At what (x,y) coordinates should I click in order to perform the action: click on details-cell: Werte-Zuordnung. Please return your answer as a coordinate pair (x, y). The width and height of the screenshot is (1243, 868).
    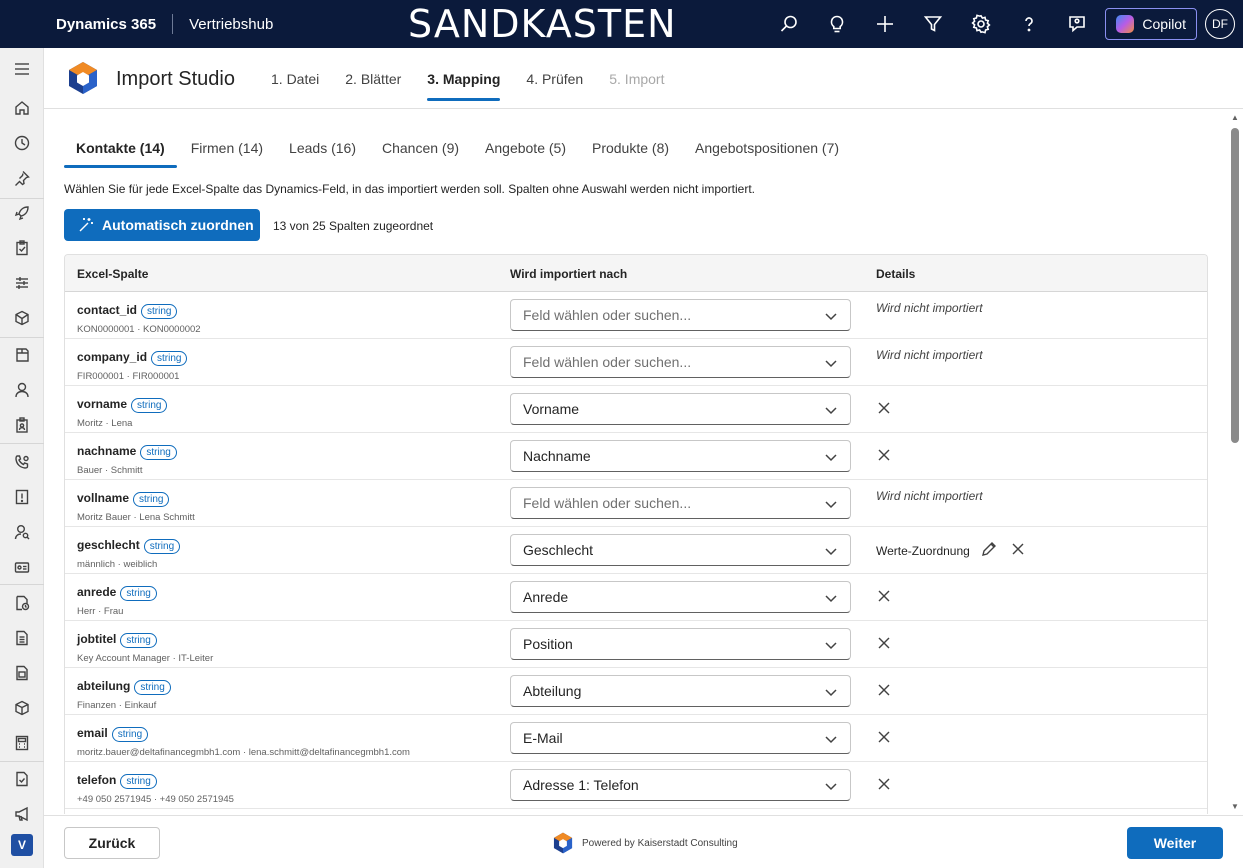
    Looking at the image, I should click on (951, 550).